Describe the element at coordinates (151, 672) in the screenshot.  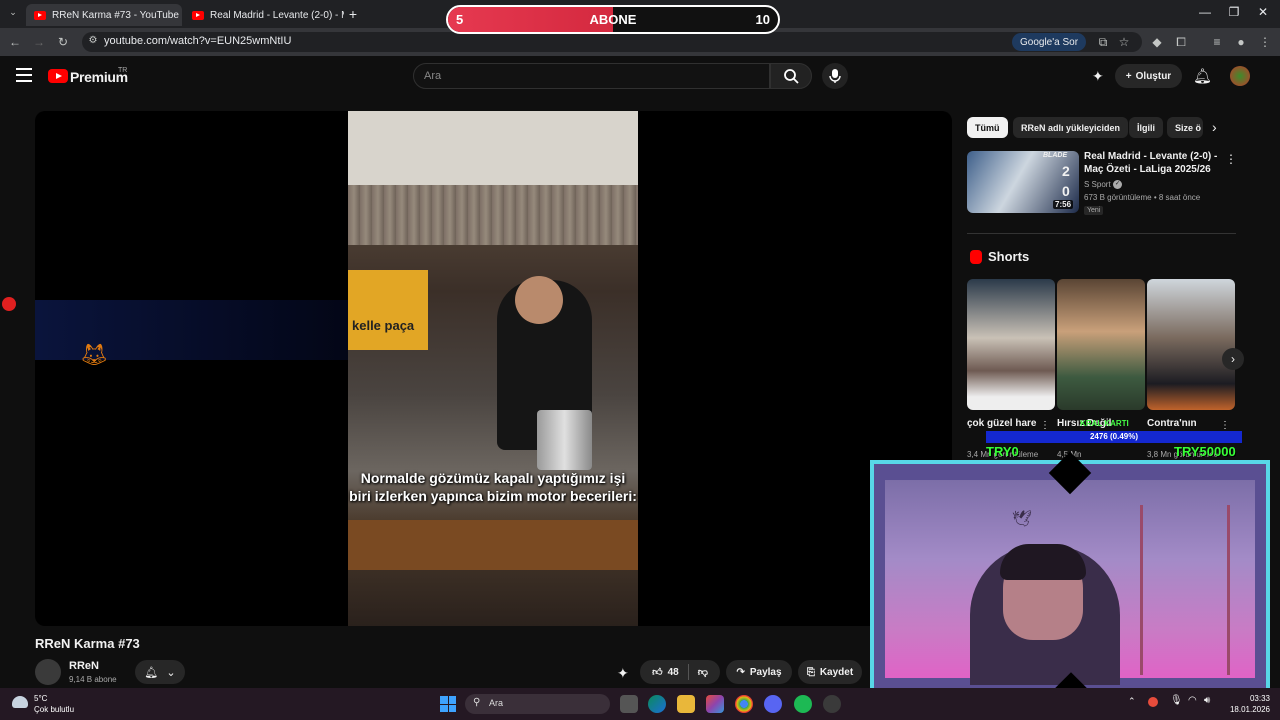
I see `bell-icon: 🔔︎` at that location.